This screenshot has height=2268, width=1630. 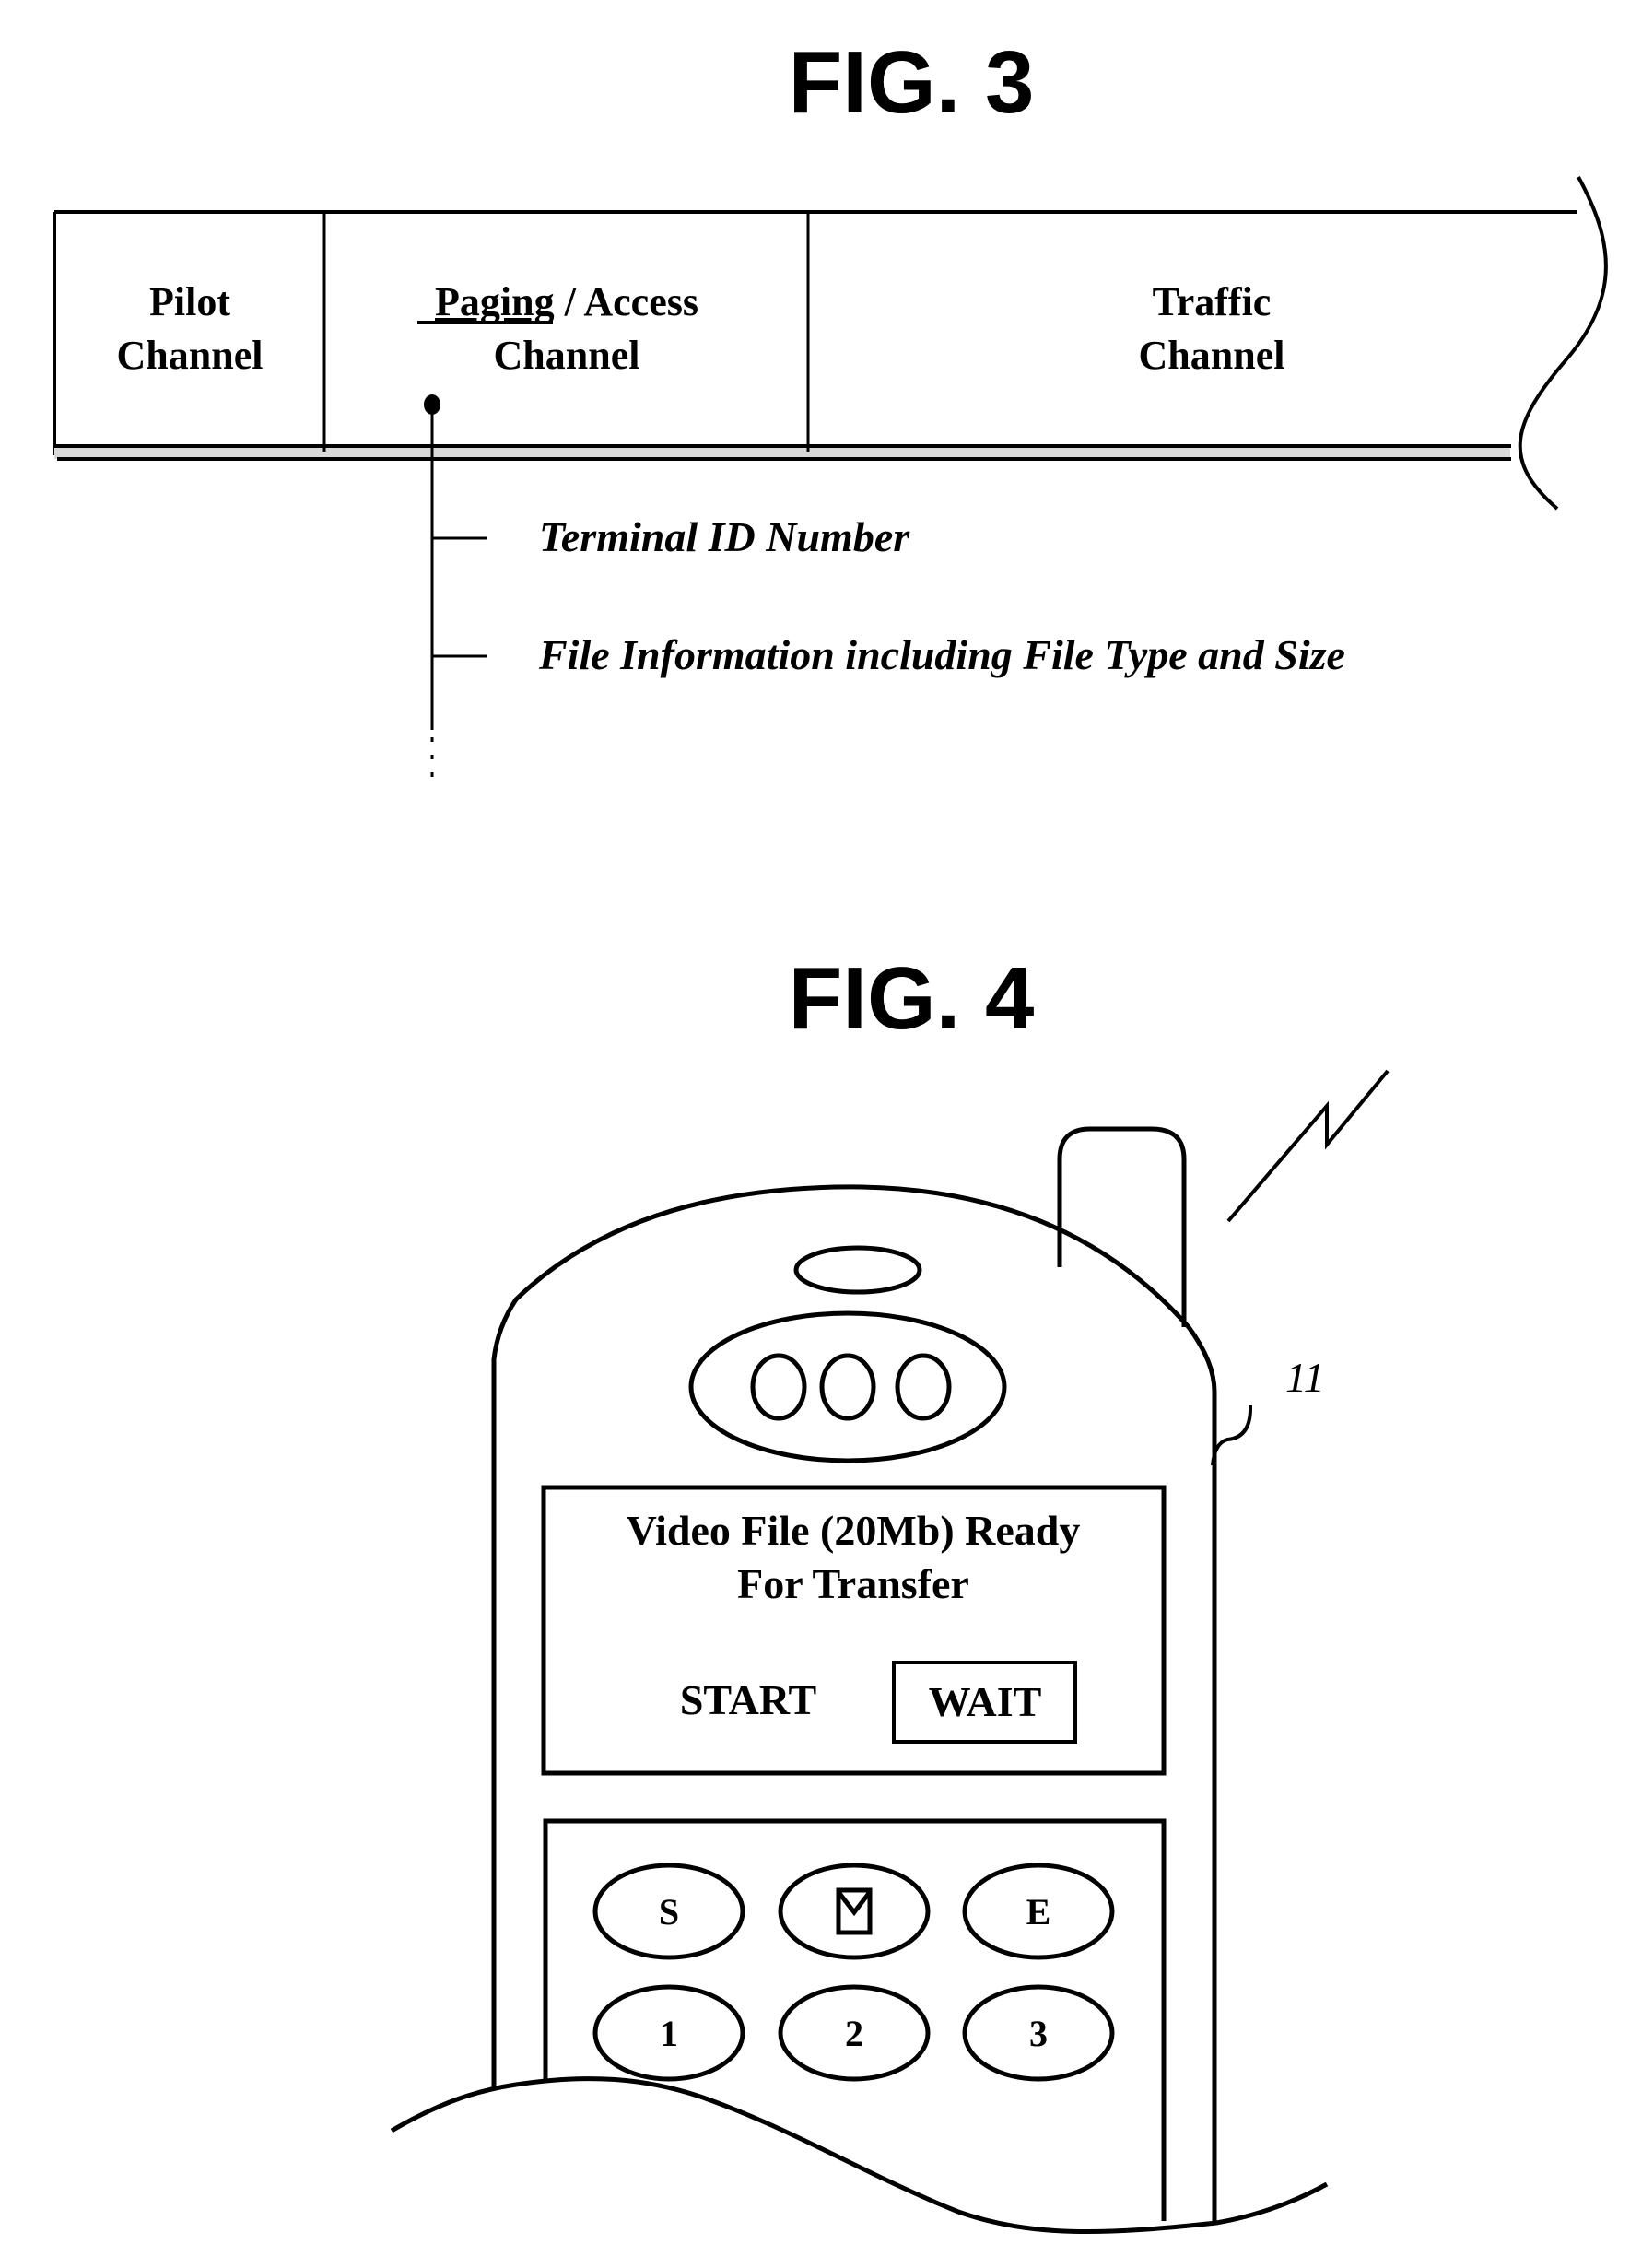 I want to click on wait-option-selected: WAIT, so click(x=984, y=1702).